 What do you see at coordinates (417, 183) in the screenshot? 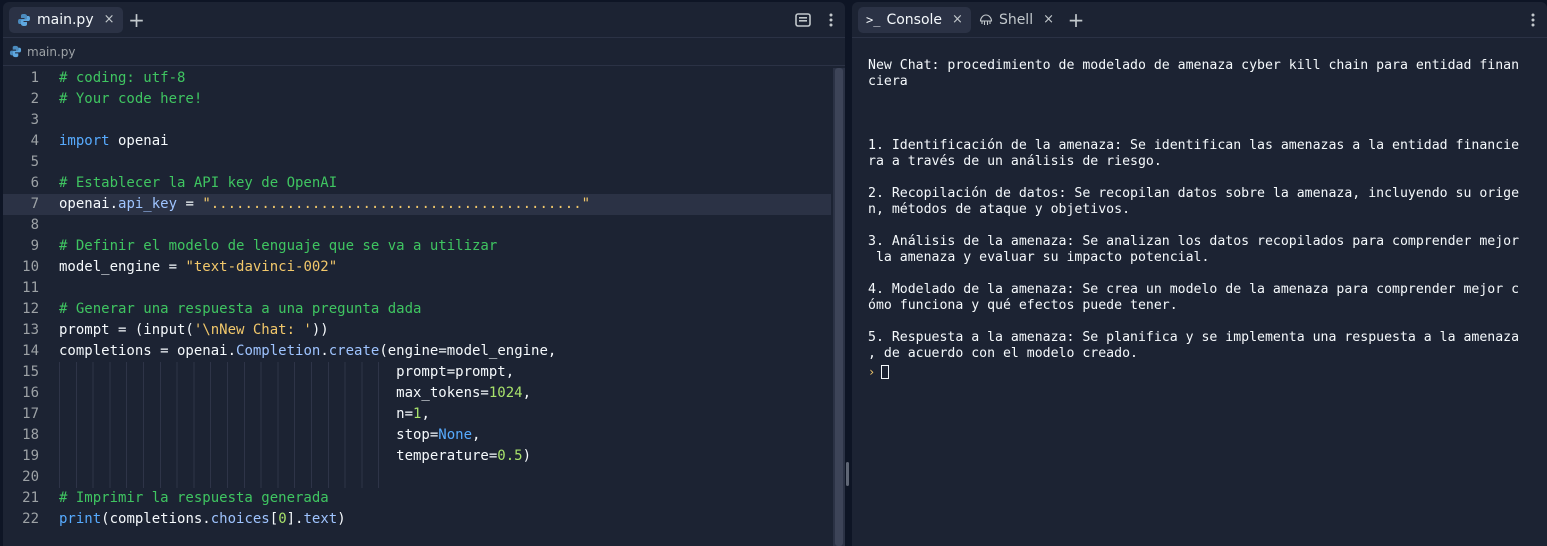
I see `code-line: 6 # Establecer la API key de OpenAI` at bounding box center [417, 183].